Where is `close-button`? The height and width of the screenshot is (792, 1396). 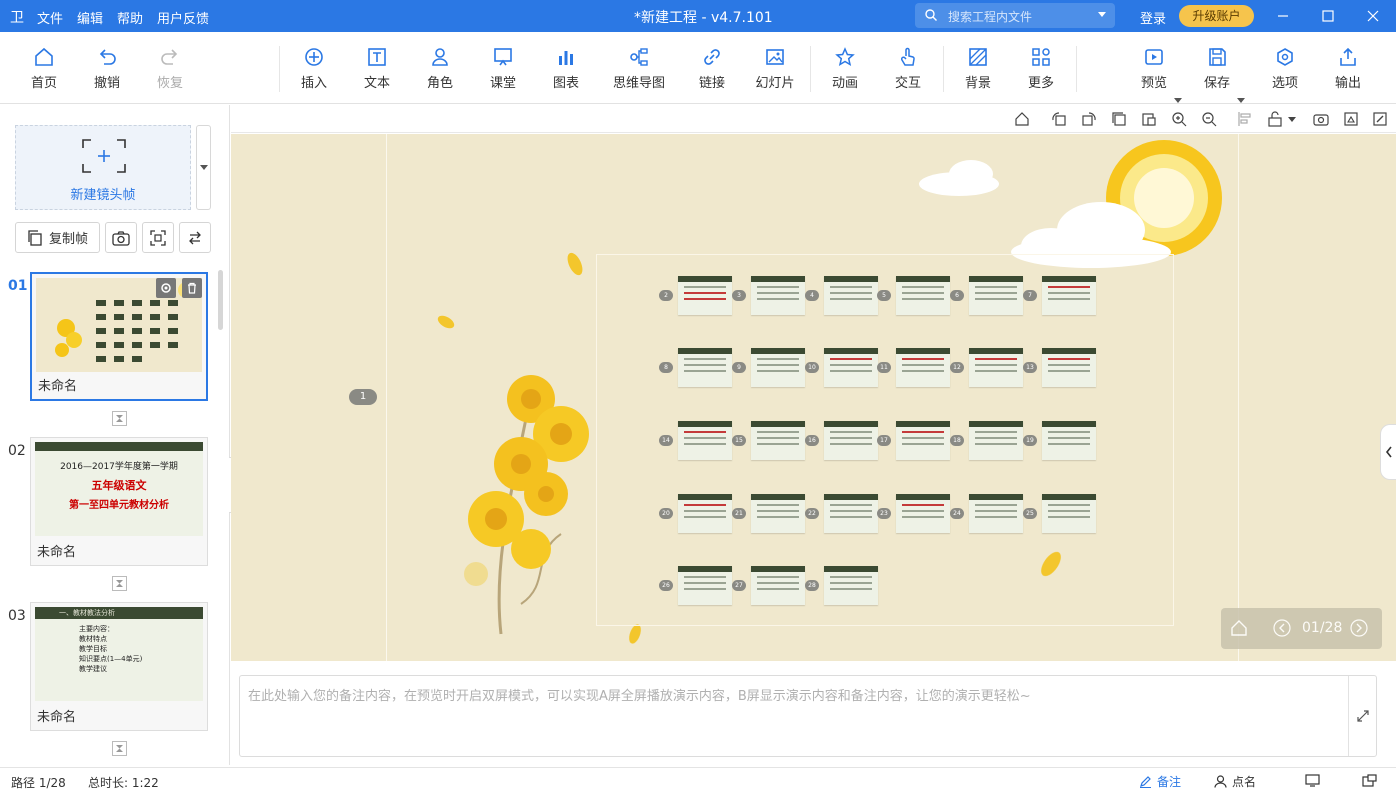
close-button is located at coordinates (1373, 16).